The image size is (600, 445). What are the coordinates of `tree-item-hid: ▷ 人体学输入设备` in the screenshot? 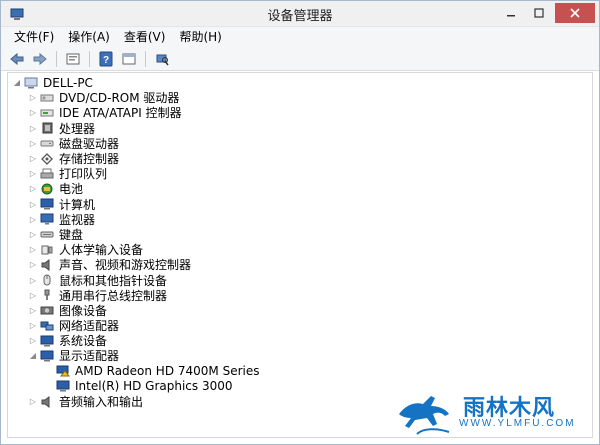 It's located at (300, 249).